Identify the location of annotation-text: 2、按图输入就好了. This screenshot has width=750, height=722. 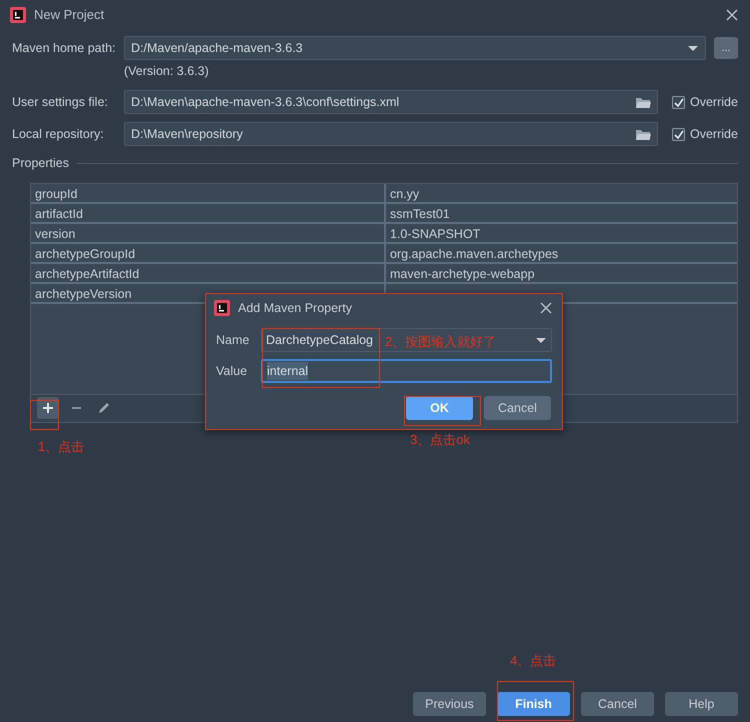
(440, 342).